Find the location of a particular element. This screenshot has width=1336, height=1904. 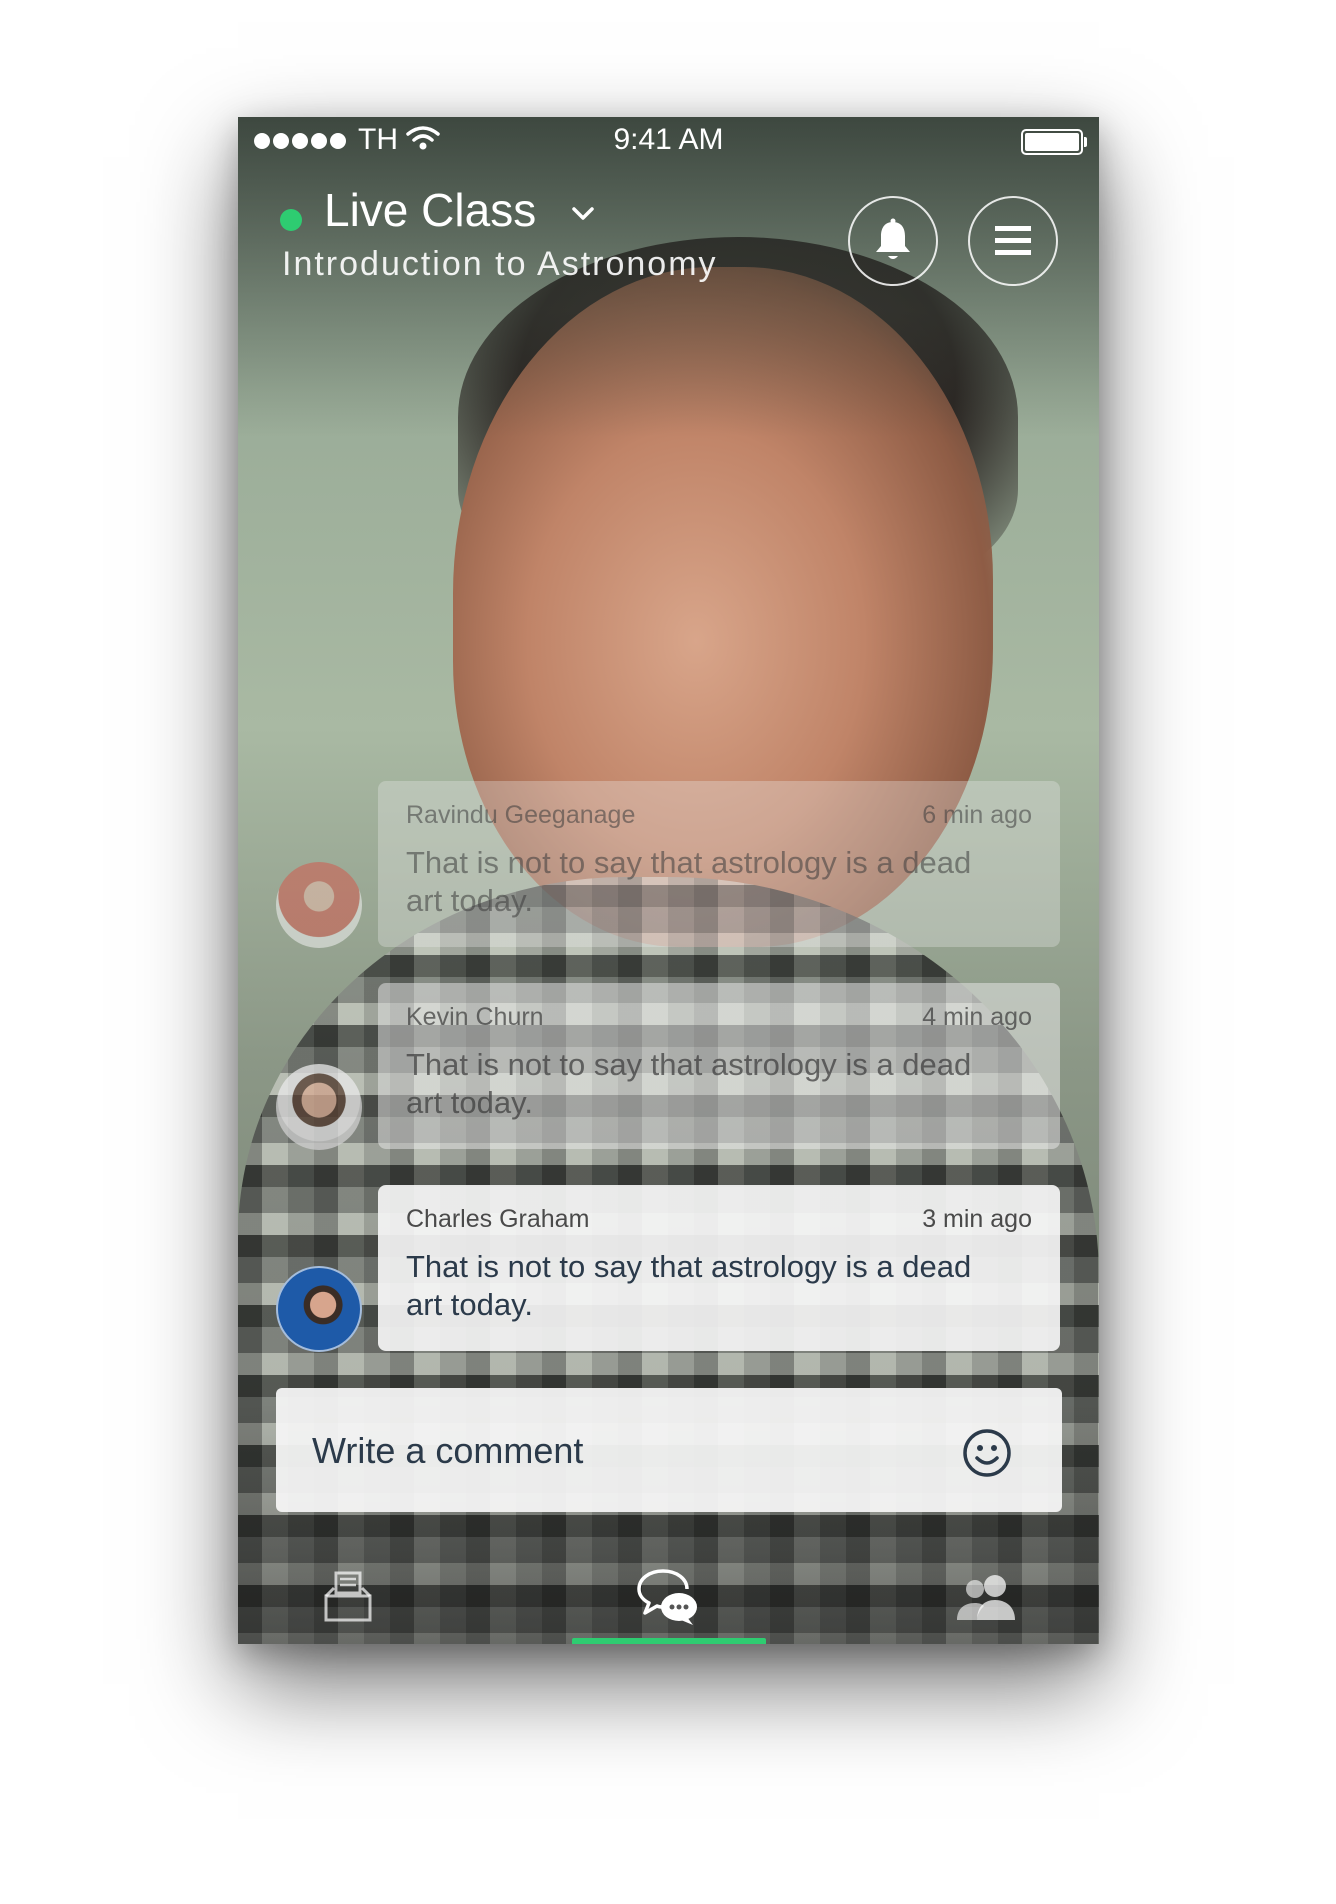

notifications-button is located at coordinates (893, 241).